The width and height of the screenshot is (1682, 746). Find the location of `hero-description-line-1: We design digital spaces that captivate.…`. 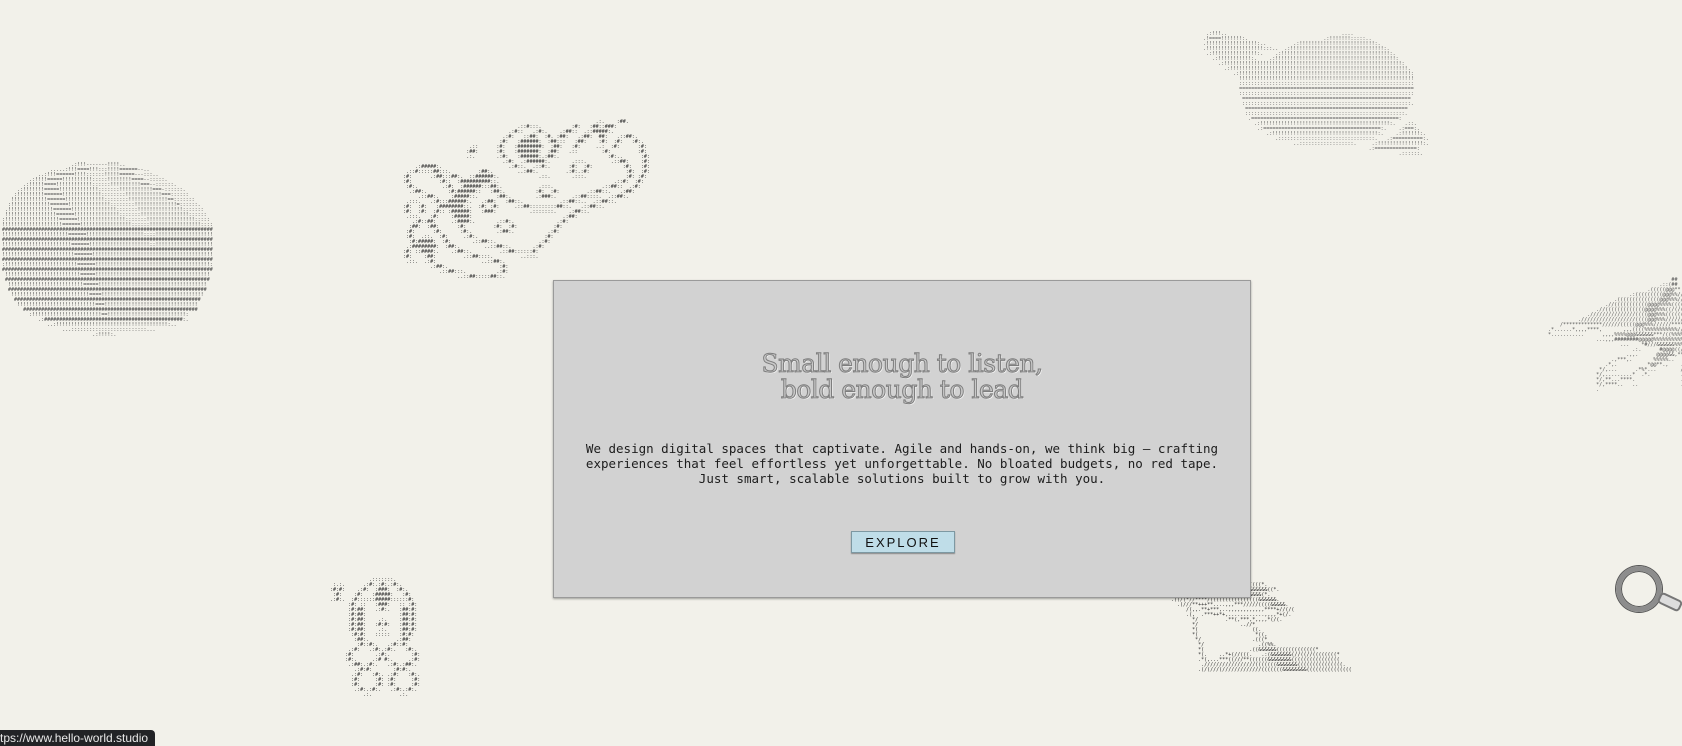

hero-description-line-1: We design digital spaces that captivate.… is located at coordinates (902, 448).